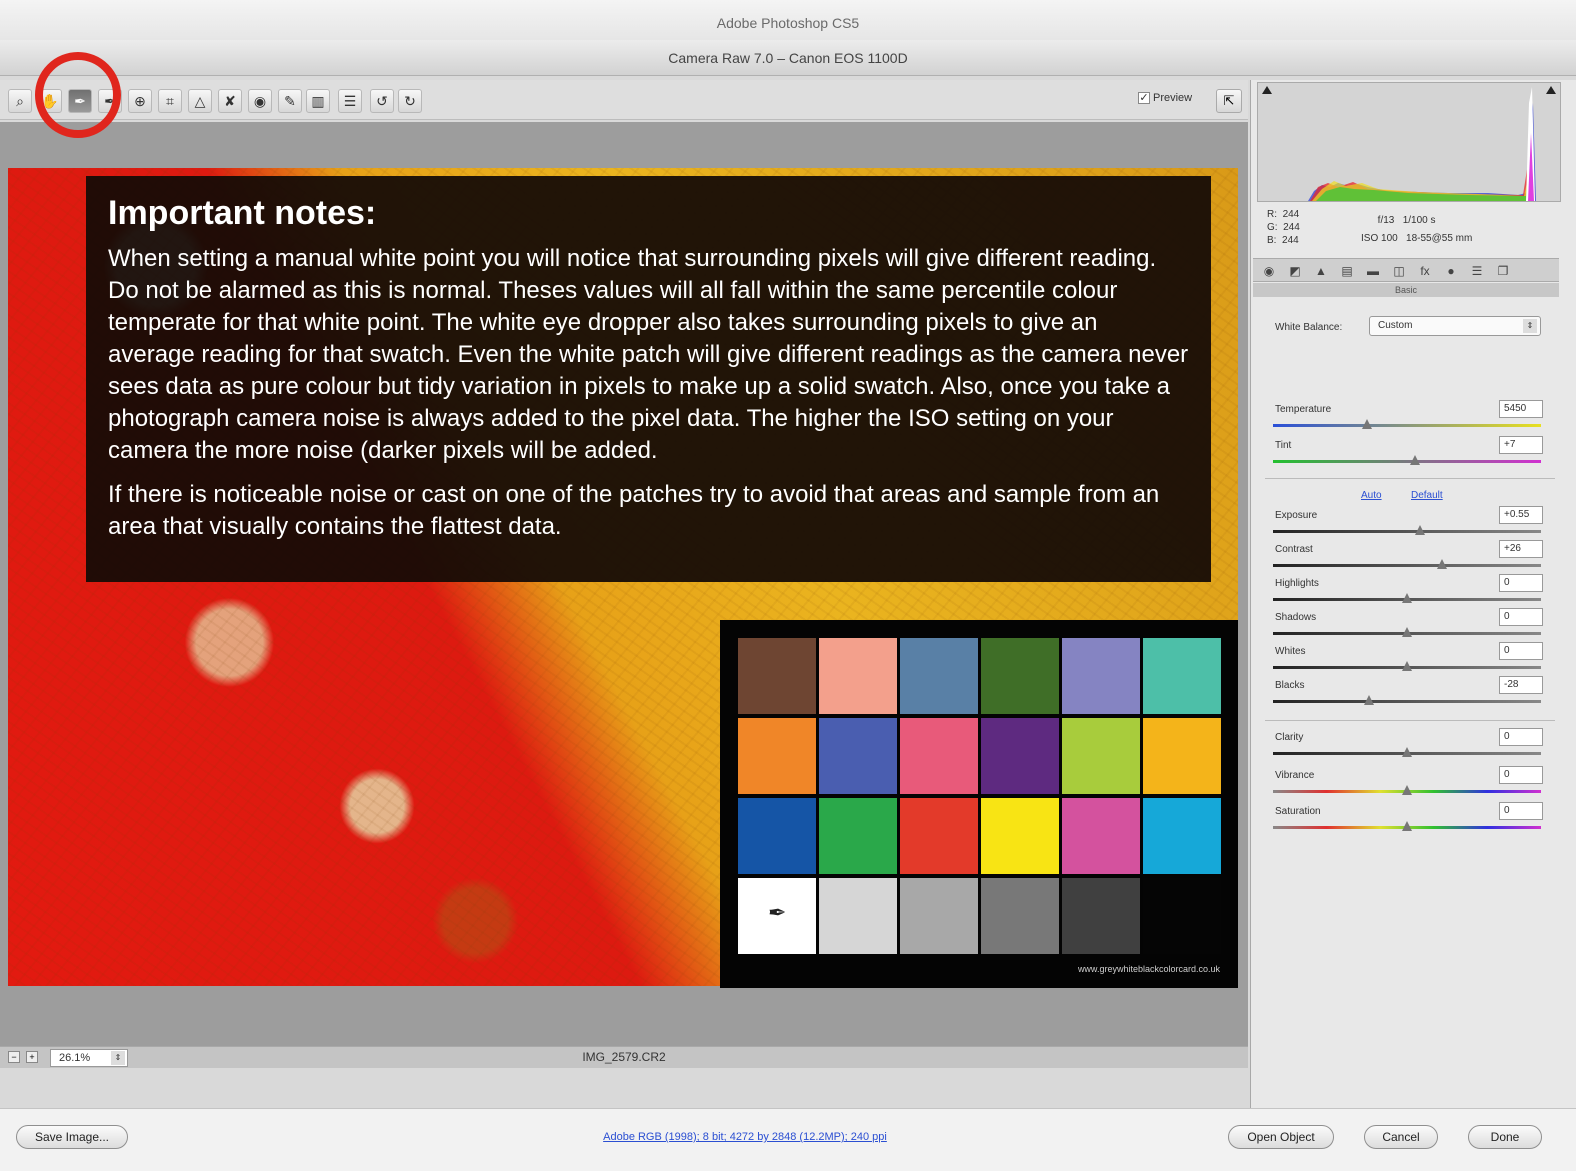  I want to click on vibrance-value-field: 0, so click(1521, 775).